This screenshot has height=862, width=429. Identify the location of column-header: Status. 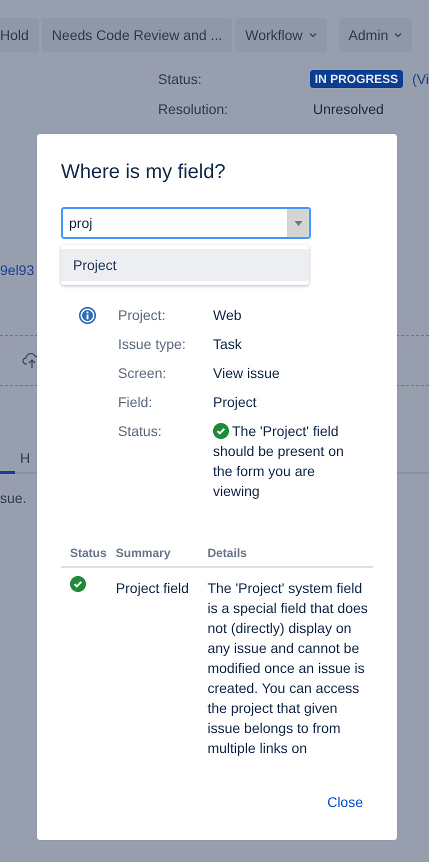
(88, 556).